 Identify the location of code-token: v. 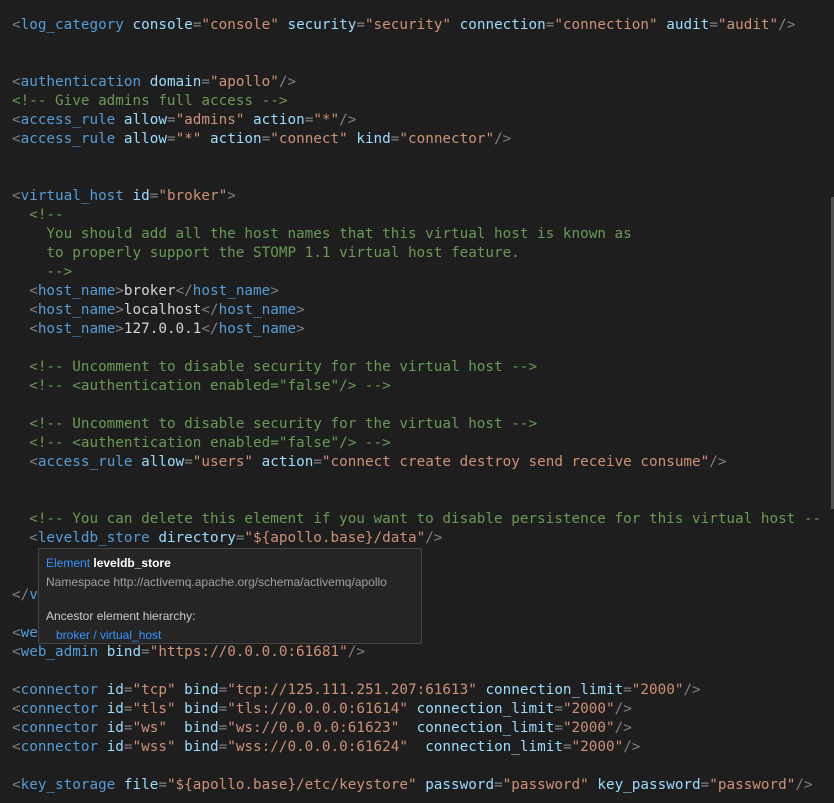
(33, 595).